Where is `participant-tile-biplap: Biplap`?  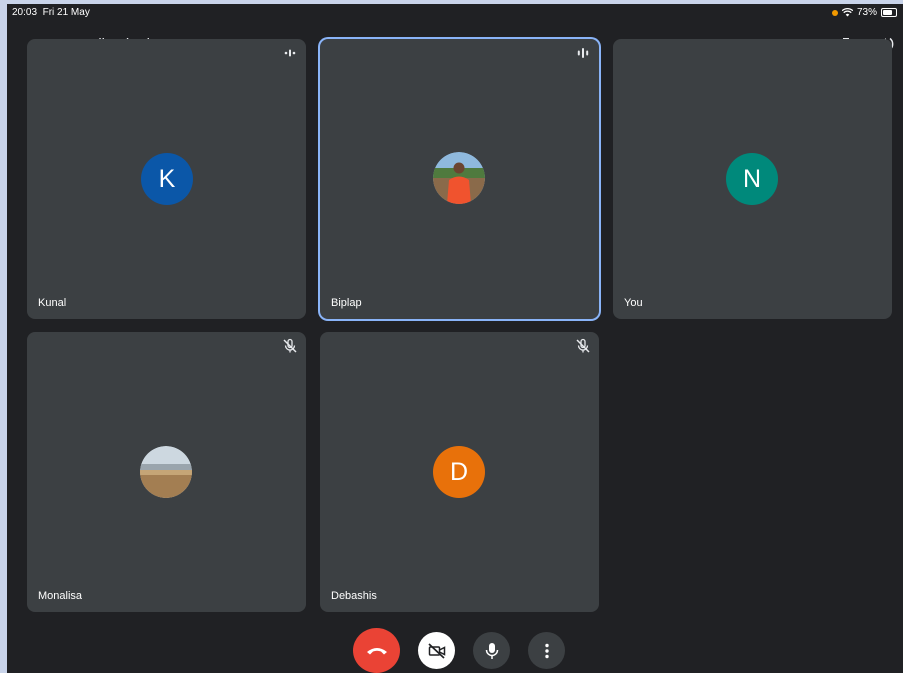
participant-tile-biplap: Biplap is located at coordinates (459, 179).